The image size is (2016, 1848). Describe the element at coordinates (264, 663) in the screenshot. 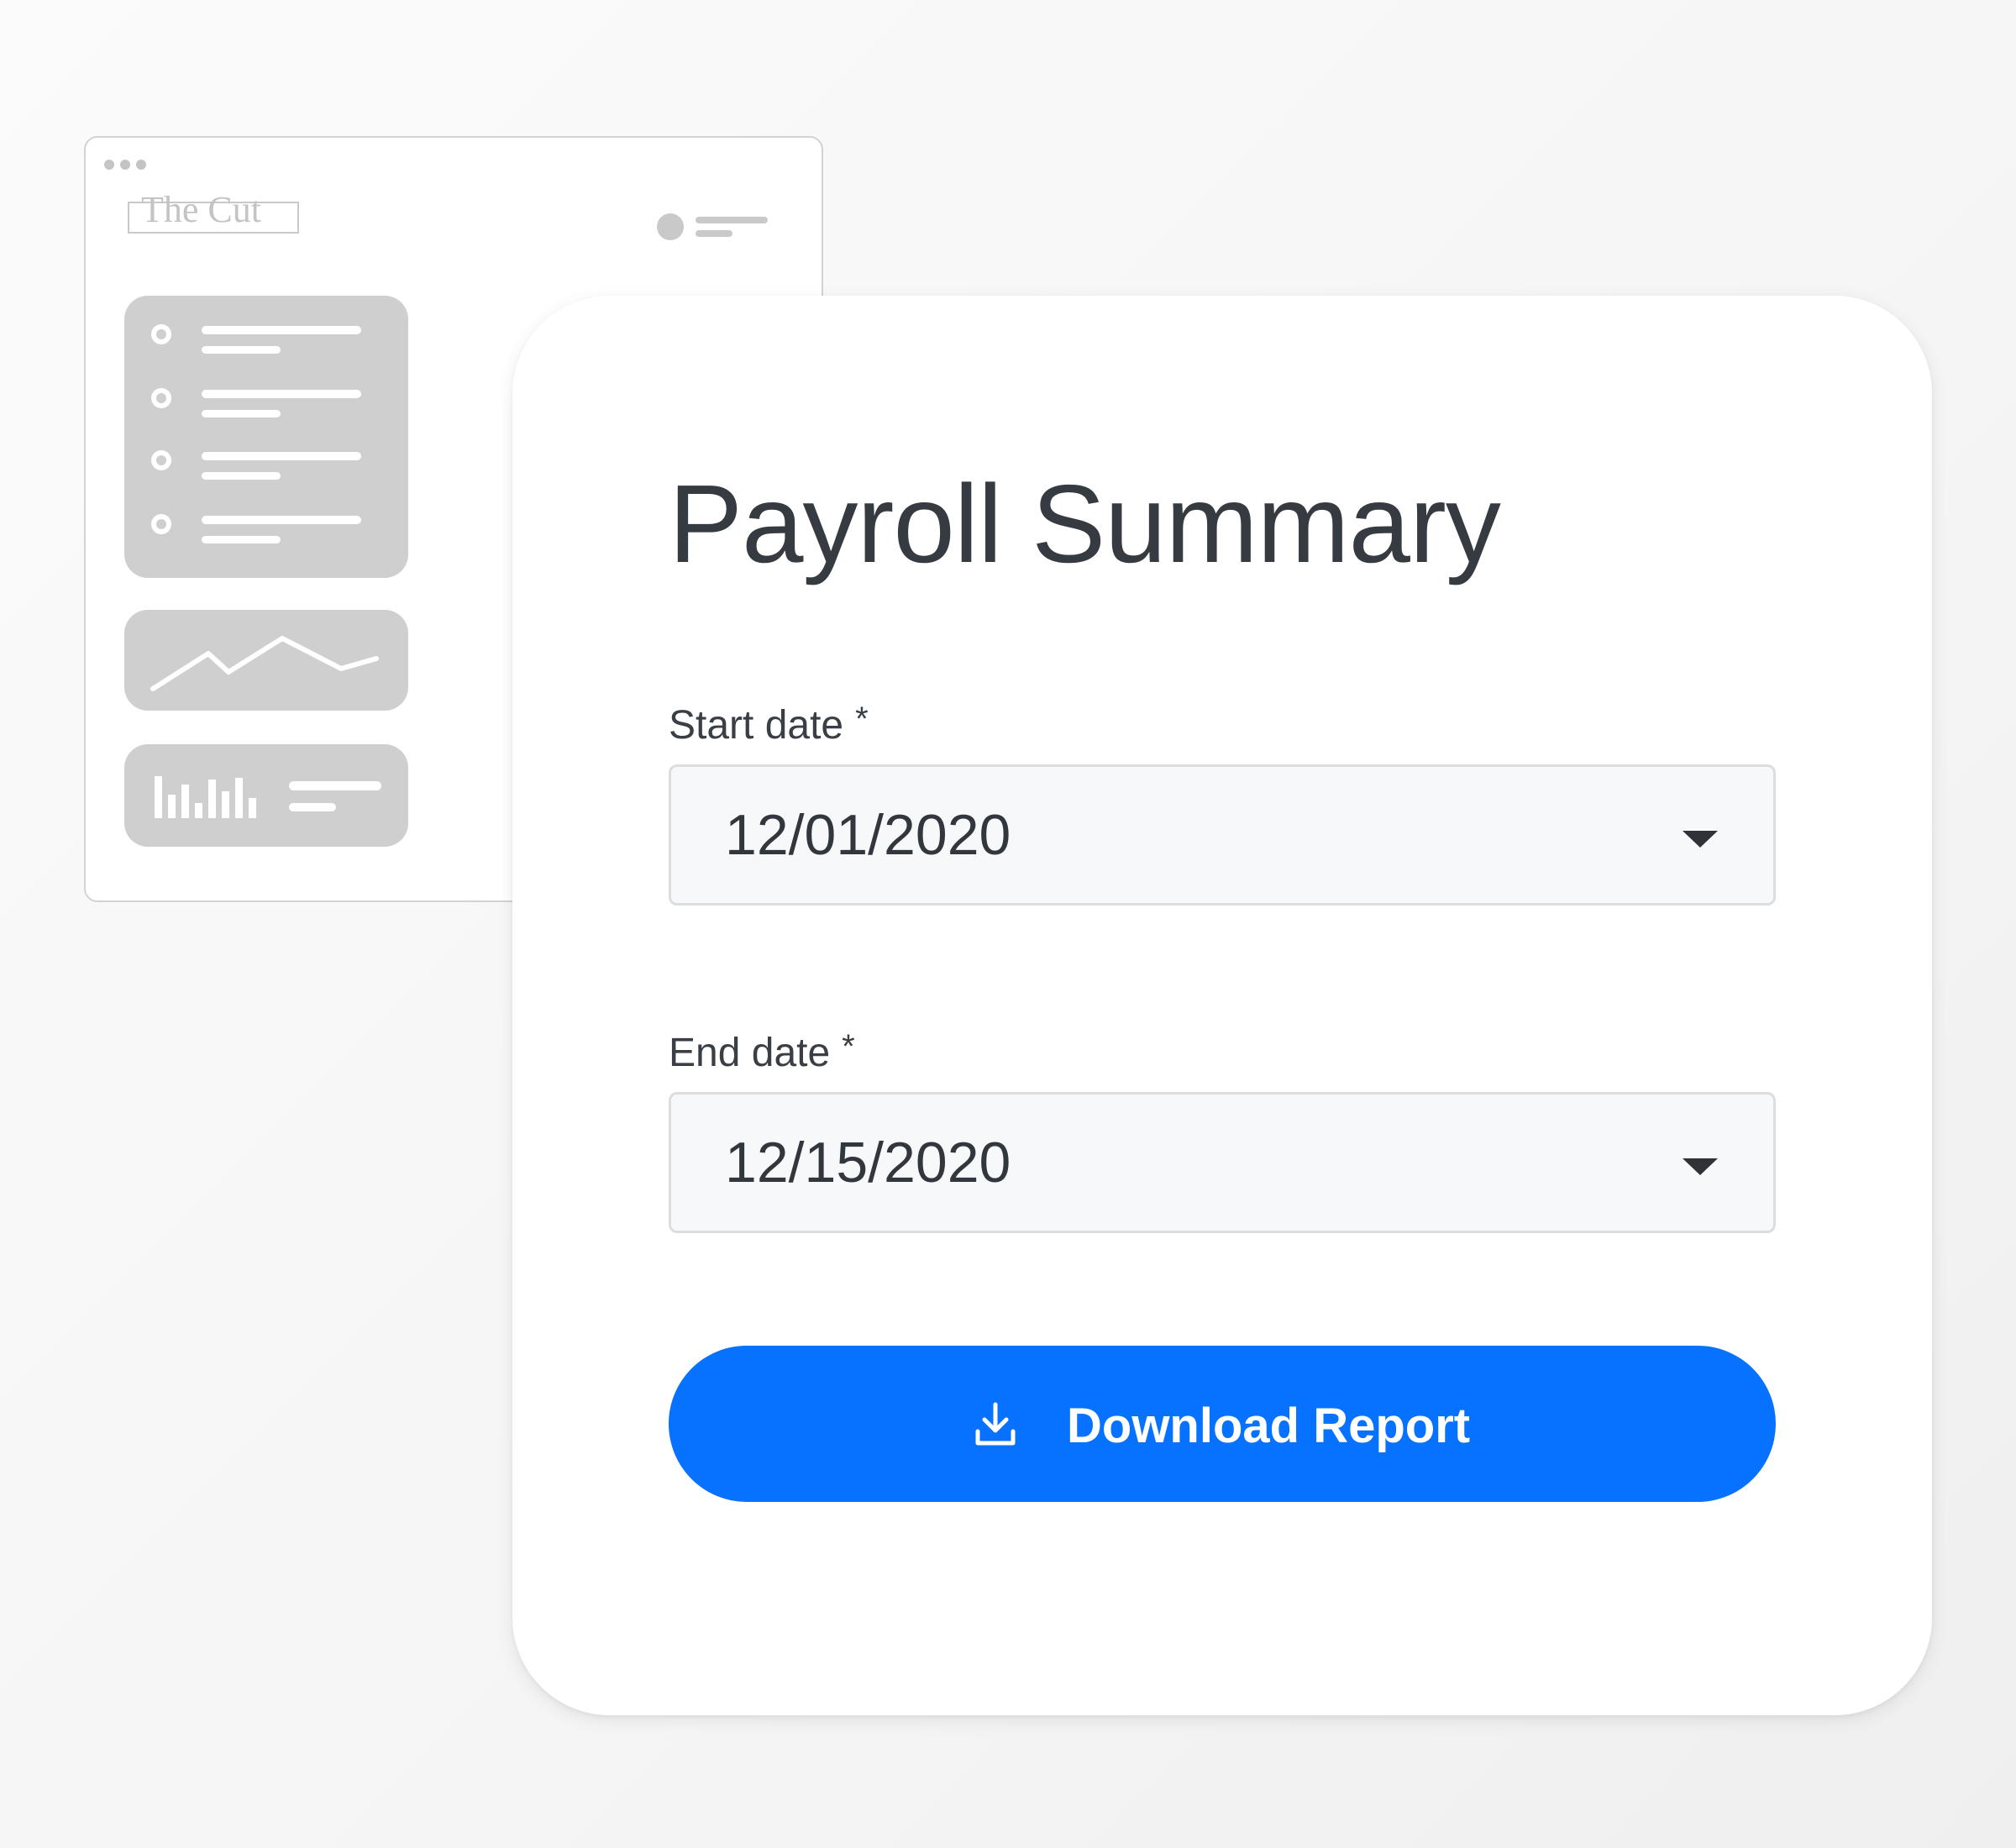

I see `line-chart-icon` at that location.